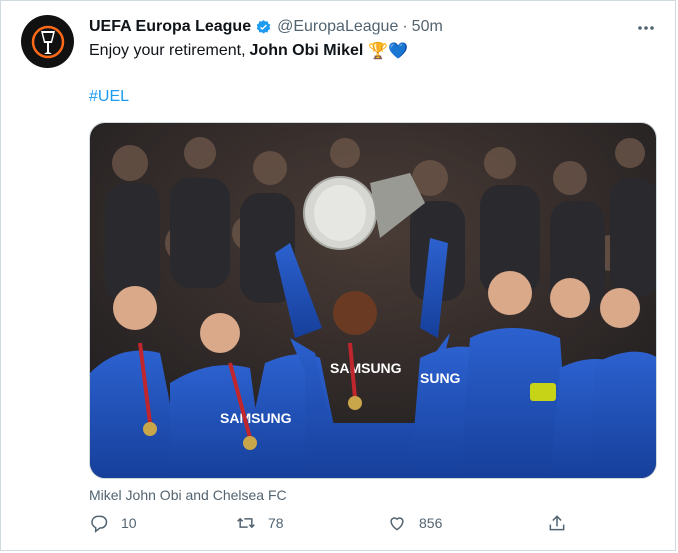  Describe the element at coordinates (388, 51) in the screenshot. I see `tweet-emoji: 🏆💙` at that location.